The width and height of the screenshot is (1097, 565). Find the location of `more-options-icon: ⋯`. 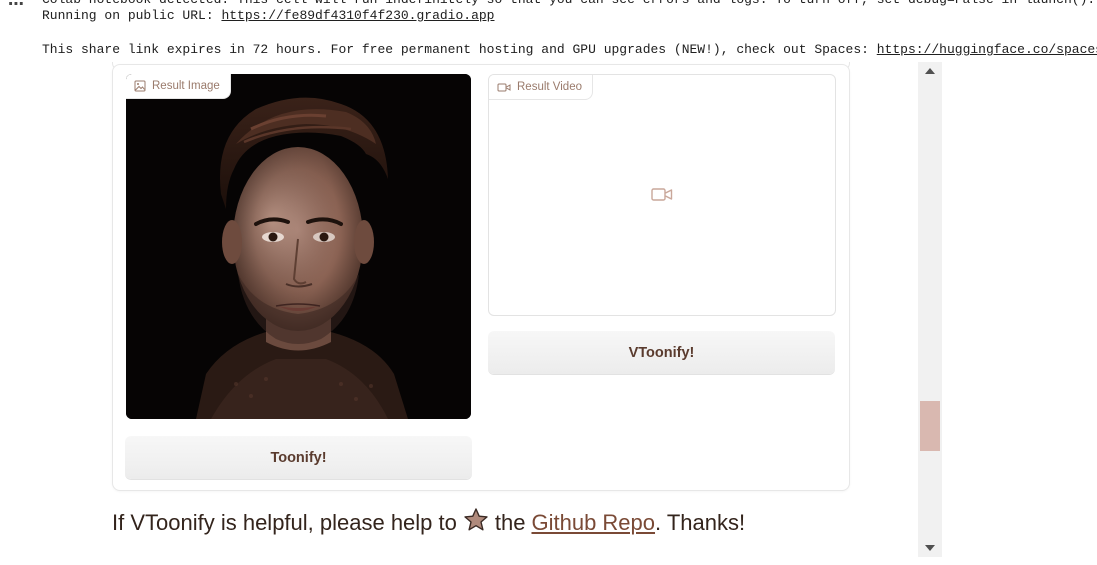

more-options-icon: ⋯ is located at coordinates (16, 6).